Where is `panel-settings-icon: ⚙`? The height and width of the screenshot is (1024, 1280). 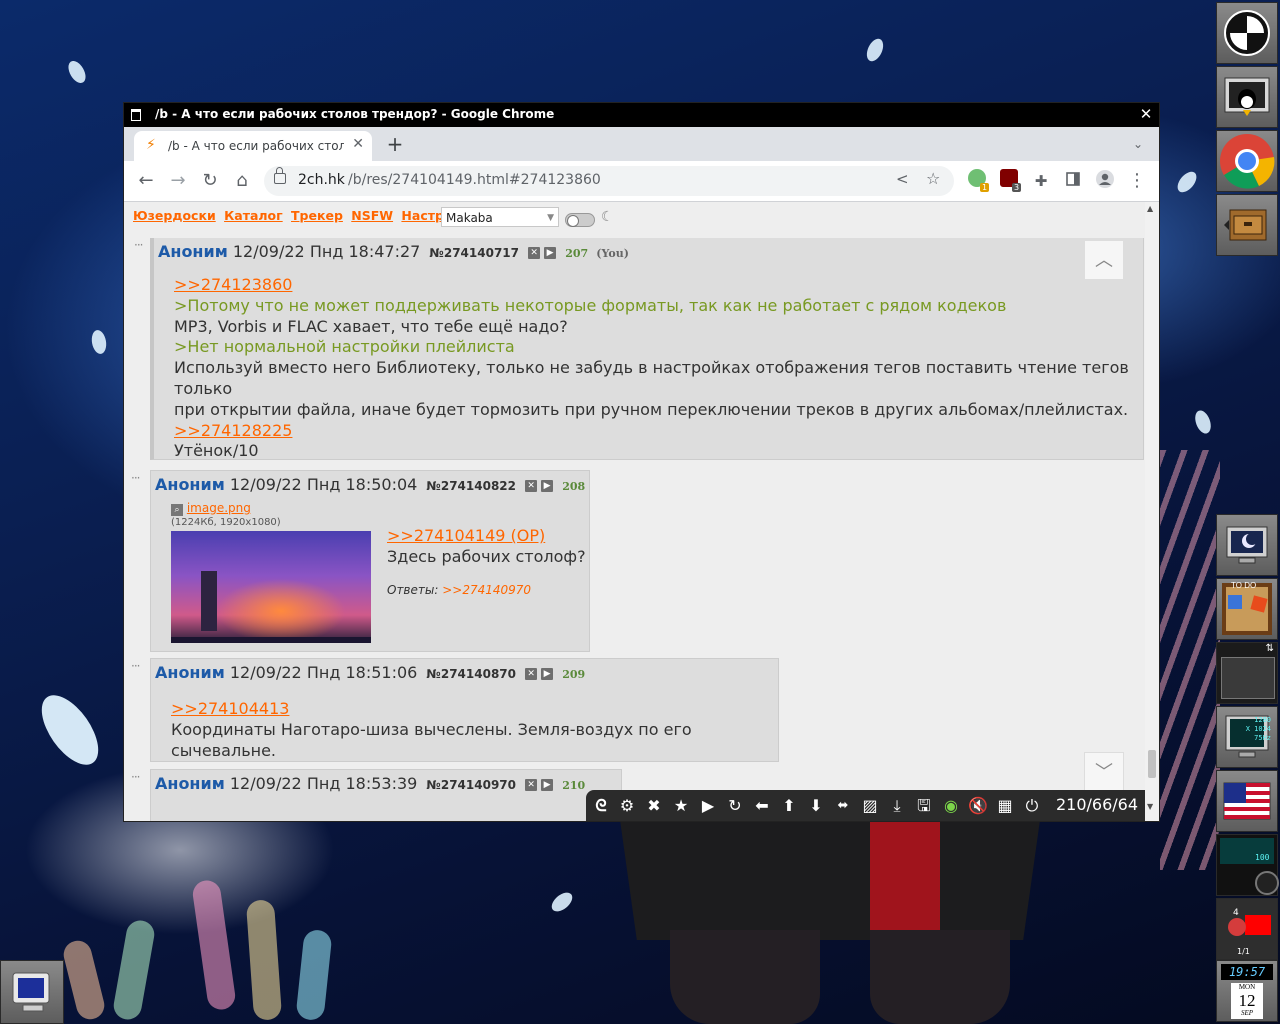
panel-settings-icon: ⚙ is located at coordinates (627, 806).